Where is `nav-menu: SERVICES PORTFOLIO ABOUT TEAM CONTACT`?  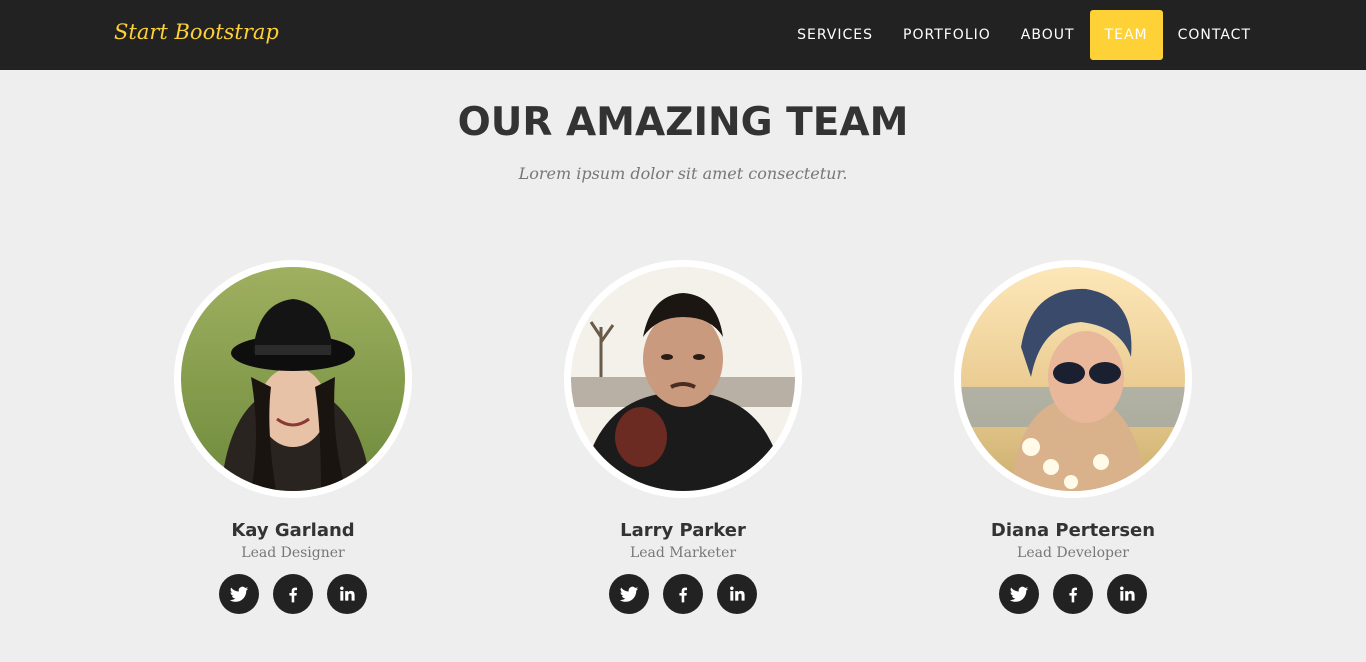
nav-menu: SERVICES PORTFOLIO ABOUT TEAM CONTACT is located at coordinates (1024, 35).